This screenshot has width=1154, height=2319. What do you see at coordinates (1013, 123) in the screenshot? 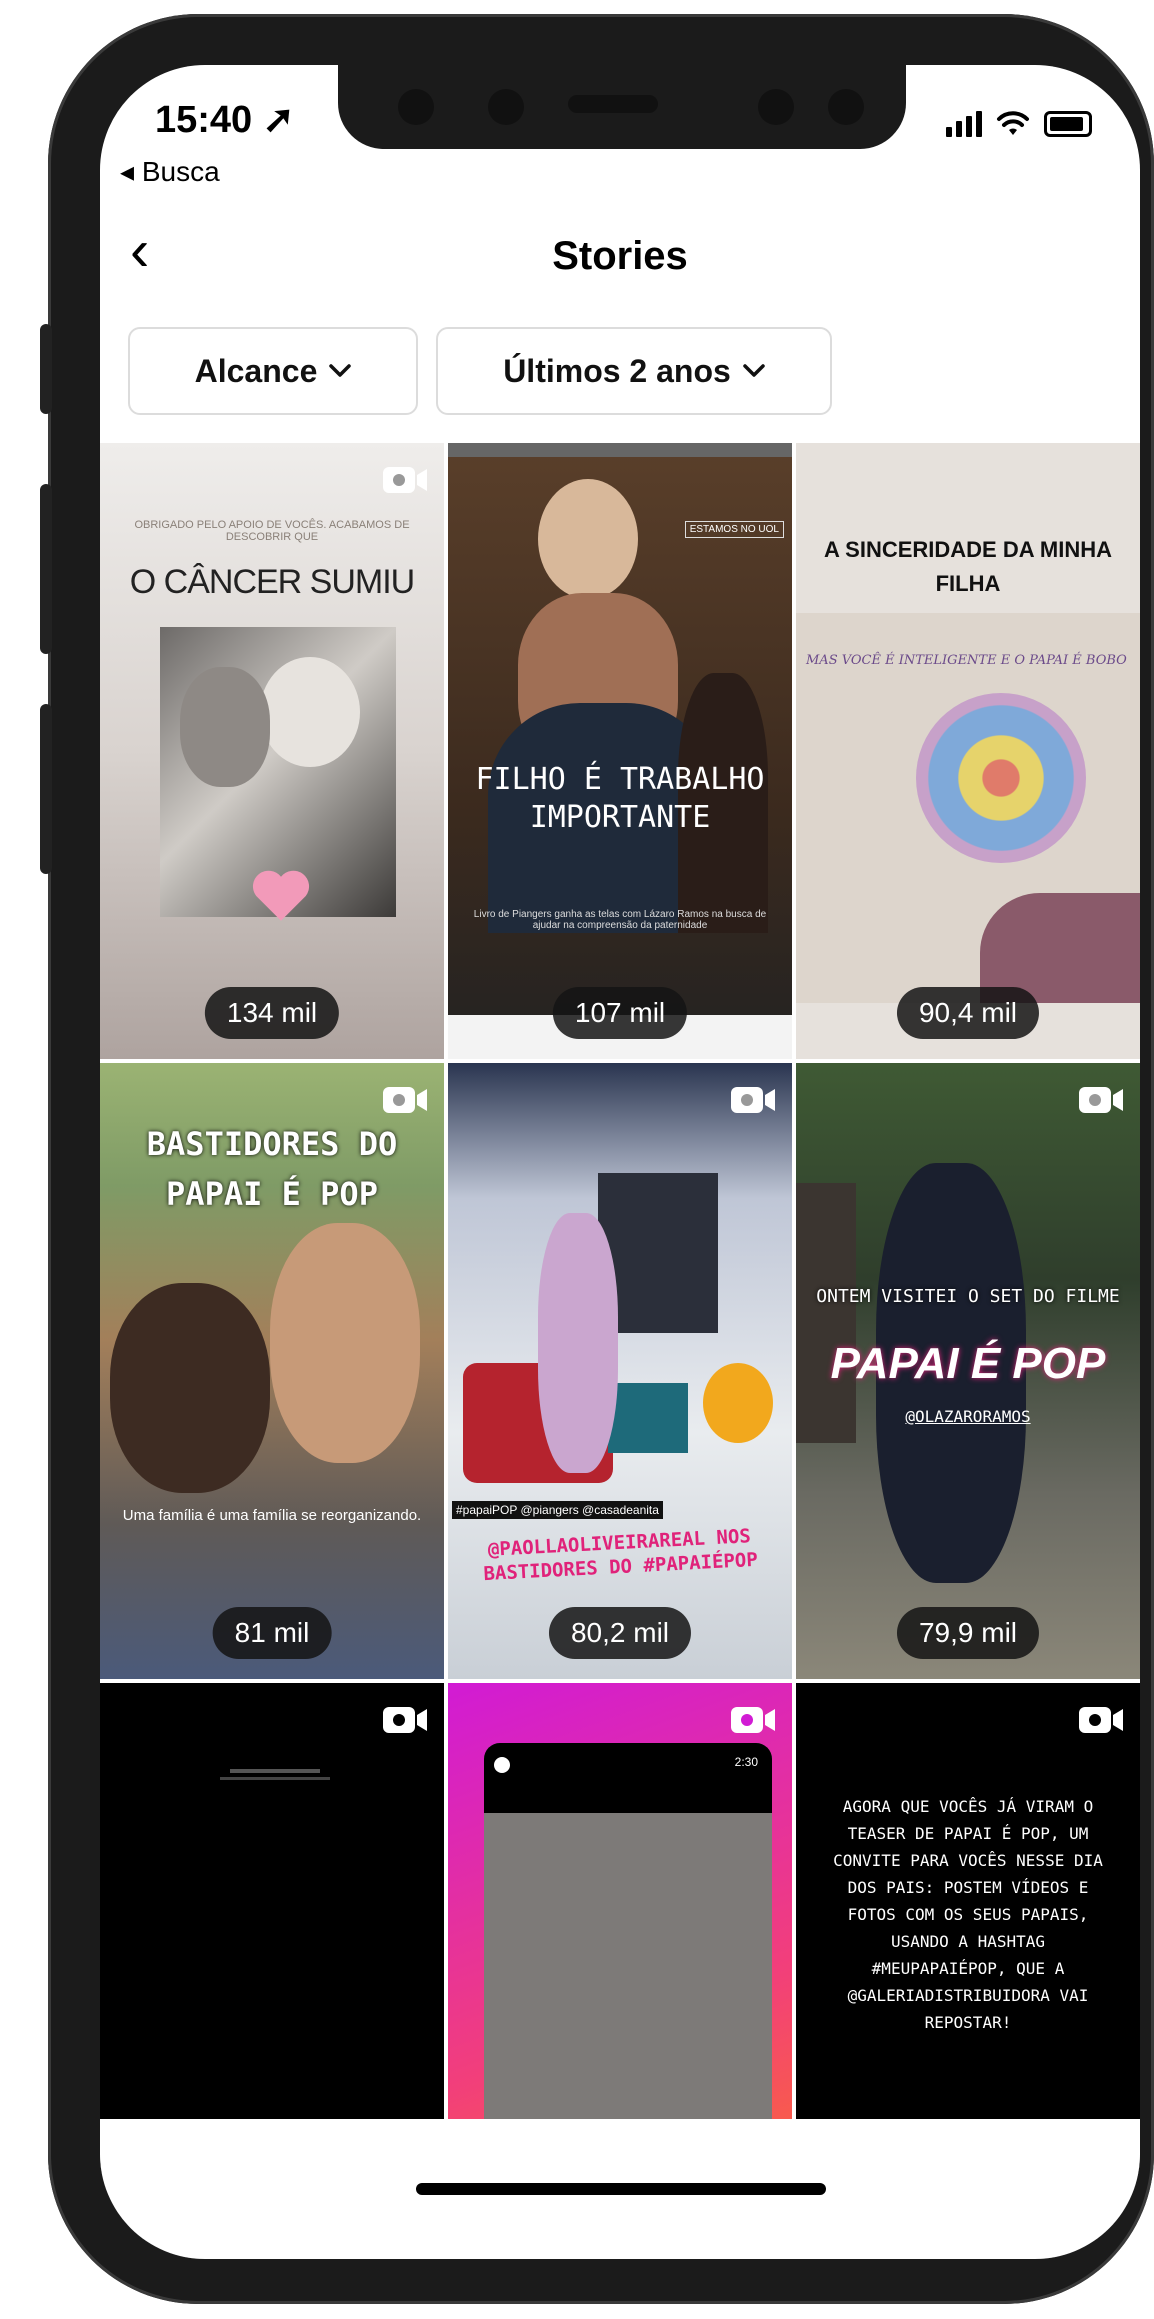
I see `wifi-icon` at bounding box center [1013, 123].